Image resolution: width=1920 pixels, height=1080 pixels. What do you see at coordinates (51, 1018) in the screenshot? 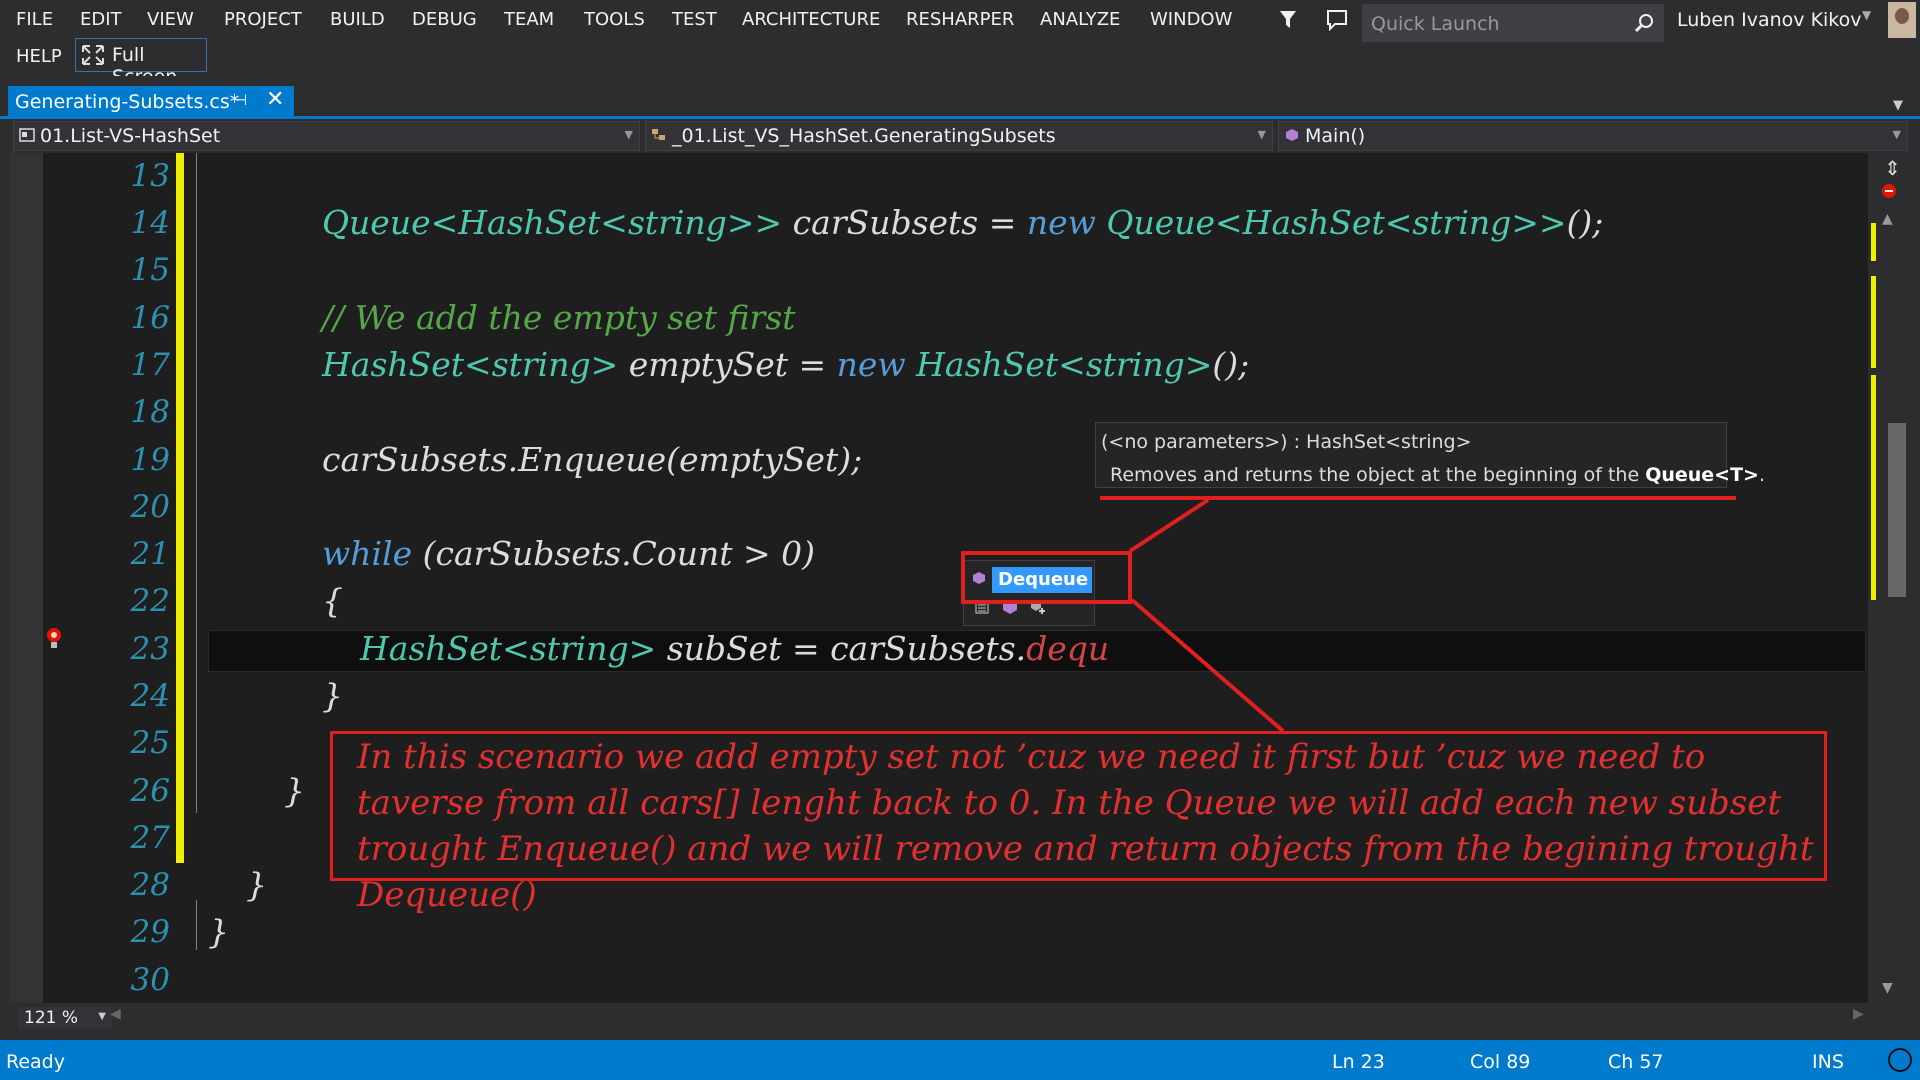
I see `zoom-level: 121 %` at bounding box center [51, 1018].